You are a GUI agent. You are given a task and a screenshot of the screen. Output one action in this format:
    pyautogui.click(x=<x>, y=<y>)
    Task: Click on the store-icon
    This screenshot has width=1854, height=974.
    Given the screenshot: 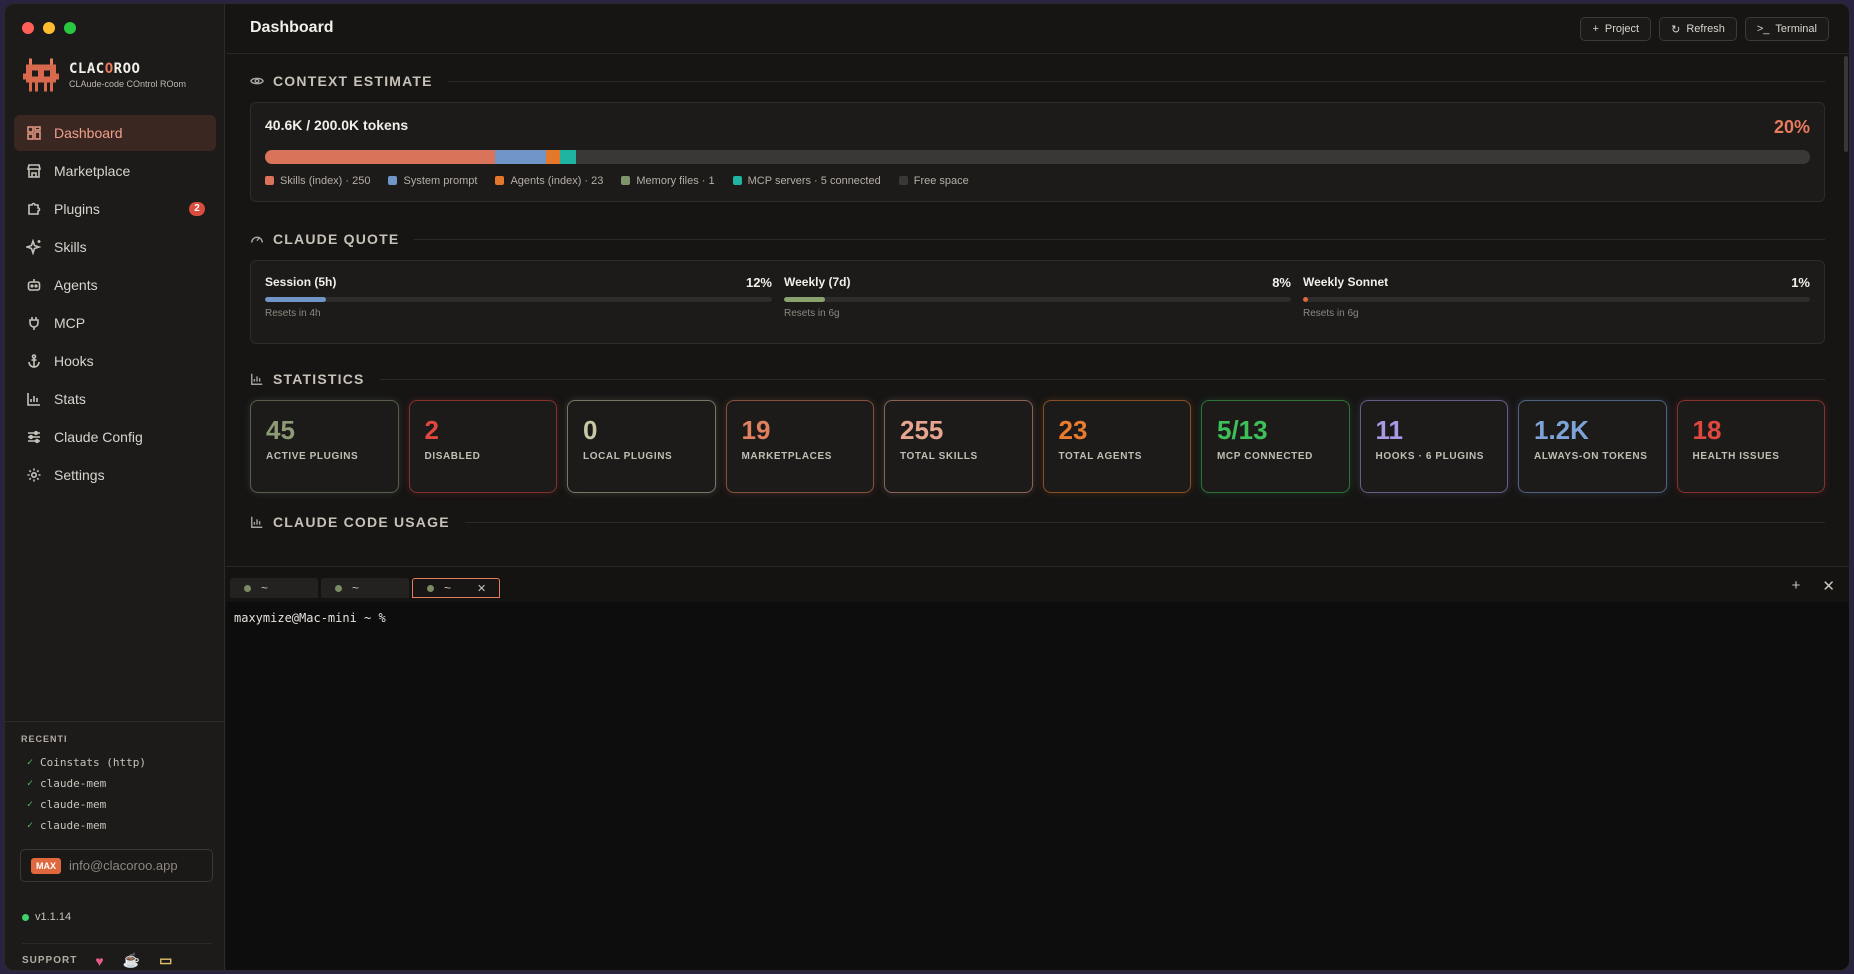 What is the action you would take?
    pyautogui.click(x=34, y=171)
    